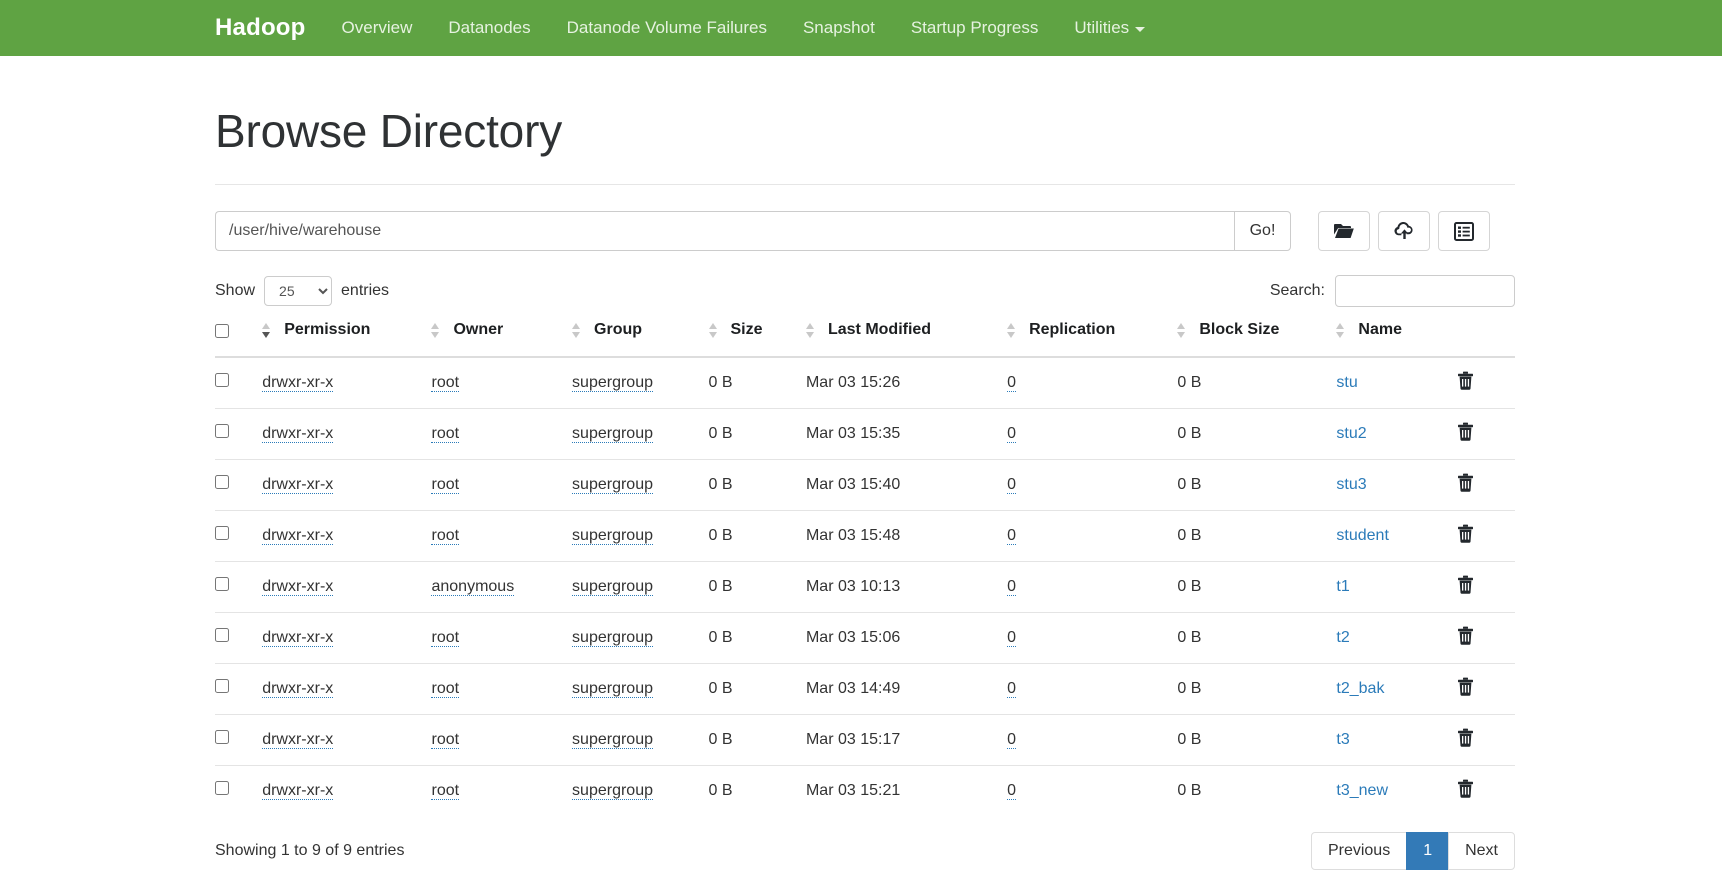 The height and width of the screenshot is (895, 1722). Describe the element at coordinates (1342, 586) in the screenshot. I see `file-name-link: t1` at that location.